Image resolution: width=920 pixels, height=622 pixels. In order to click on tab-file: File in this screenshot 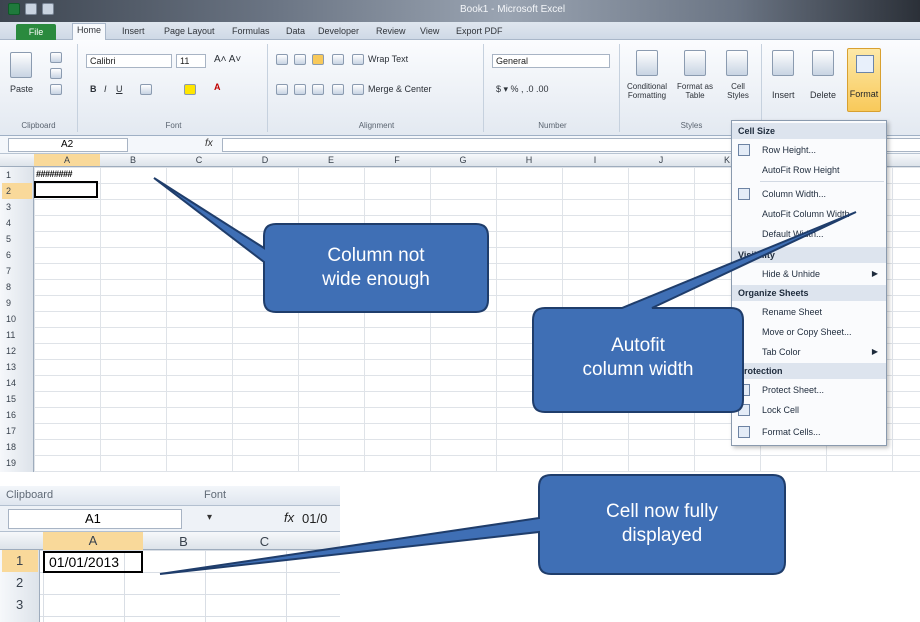, I will do `click(36, 32)`.